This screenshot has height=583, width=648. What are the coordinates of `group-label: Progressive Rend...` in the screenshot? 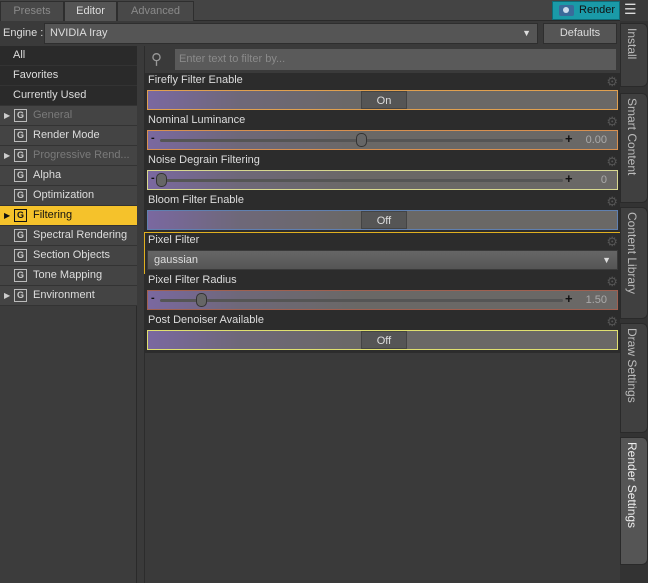 It's located at (81, 155).